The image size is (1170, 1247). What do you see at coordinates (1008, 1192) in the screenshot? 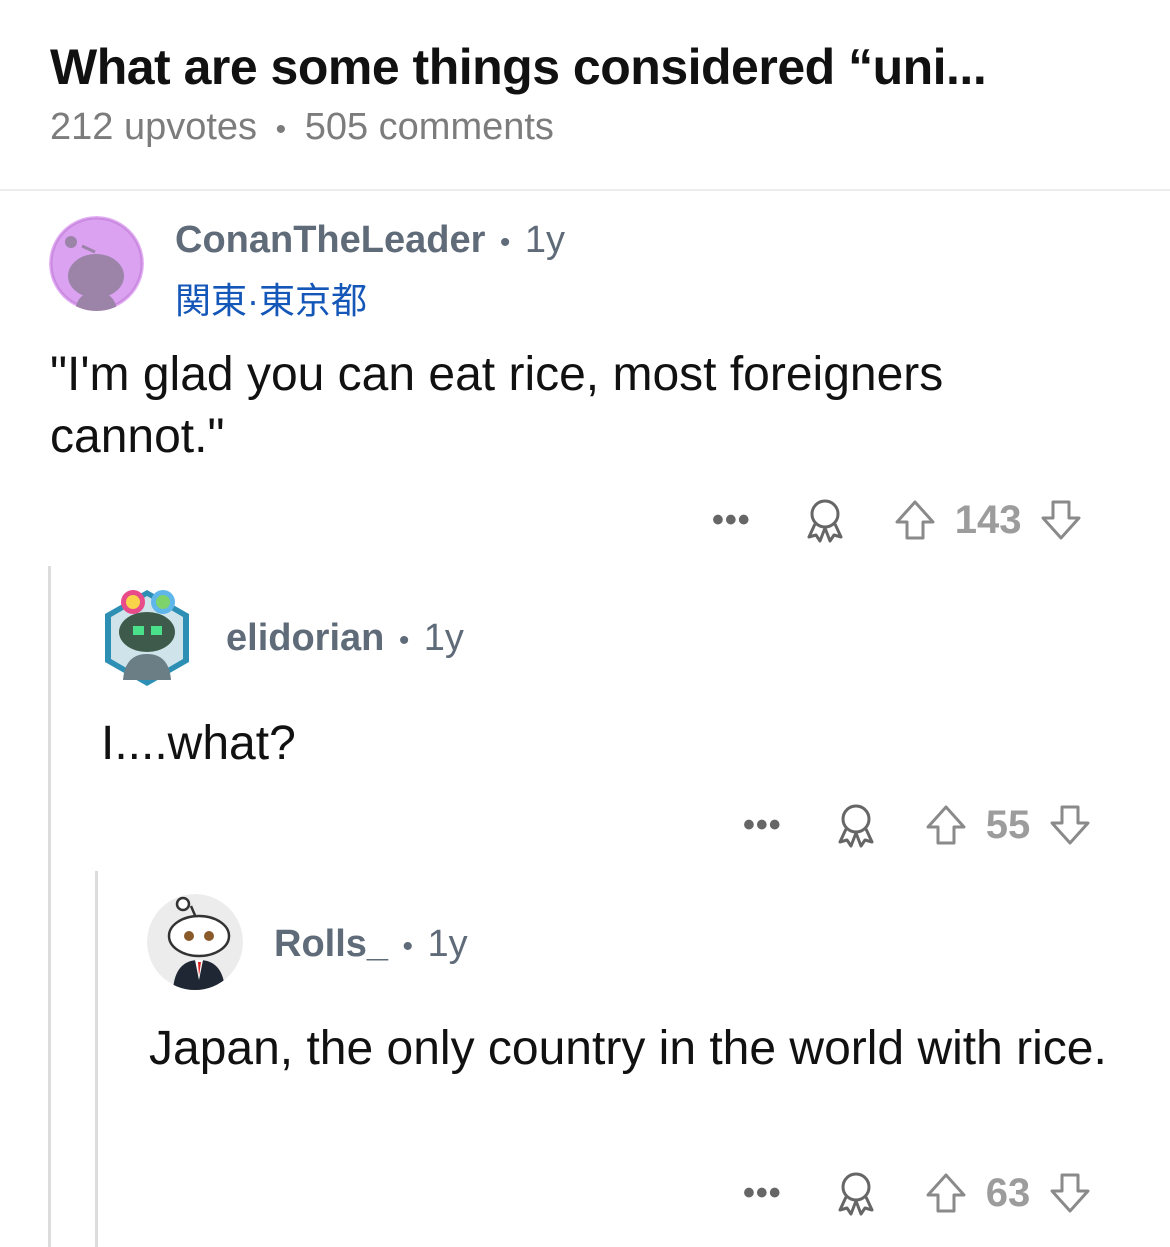
I see `vote-score: 63` at bounding box center [1008, 1192].